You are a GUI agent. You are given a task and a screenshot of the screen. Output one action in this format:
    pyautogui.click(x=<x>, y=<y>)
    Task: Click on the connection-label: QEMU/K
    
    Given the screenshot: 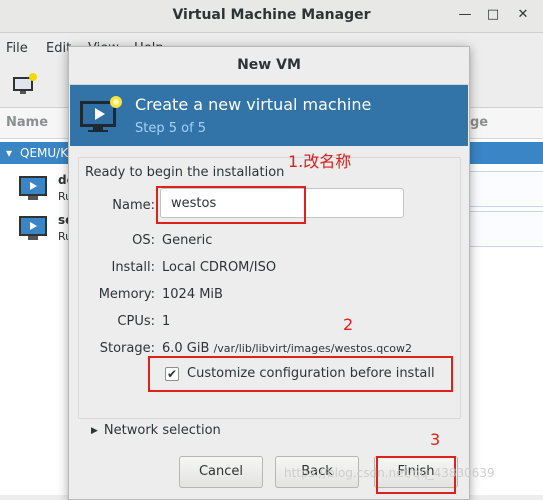 What is the action you would take?
    pyautogui.click(x=44, y=153)
    